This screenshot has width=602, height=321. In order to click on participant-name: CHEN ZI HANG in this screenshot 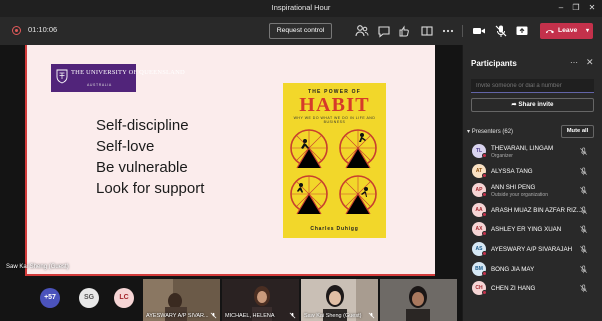, I will do `click(513, 289)`.